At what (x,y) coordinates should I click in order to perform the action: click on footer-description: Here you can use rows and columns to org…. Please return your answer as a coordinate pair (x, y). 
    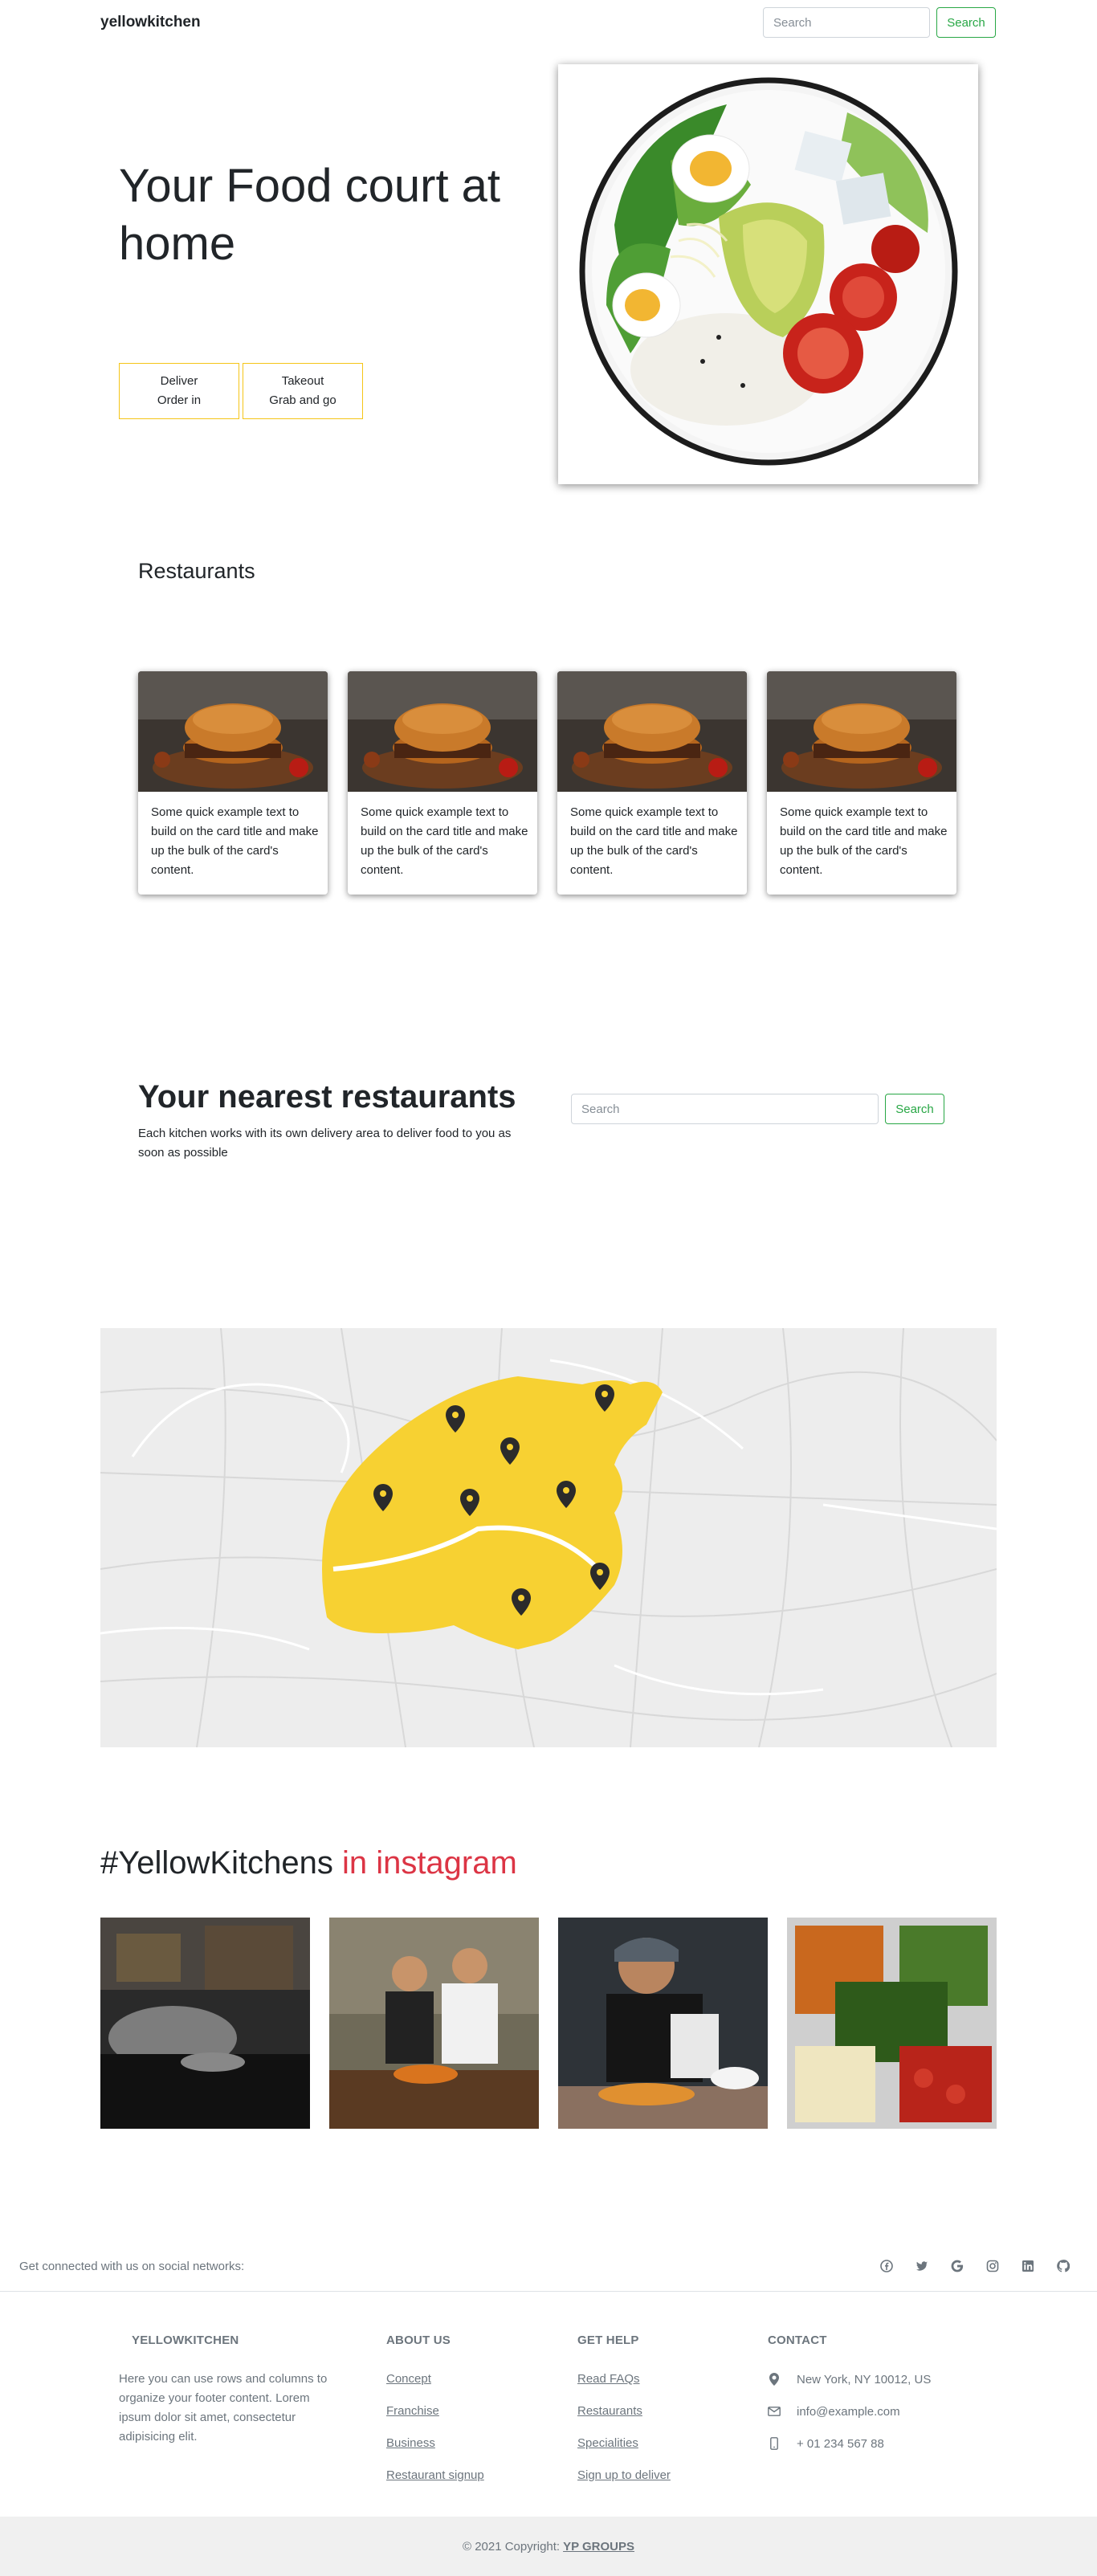
    Looking at the image, I should click on (223, 2408).